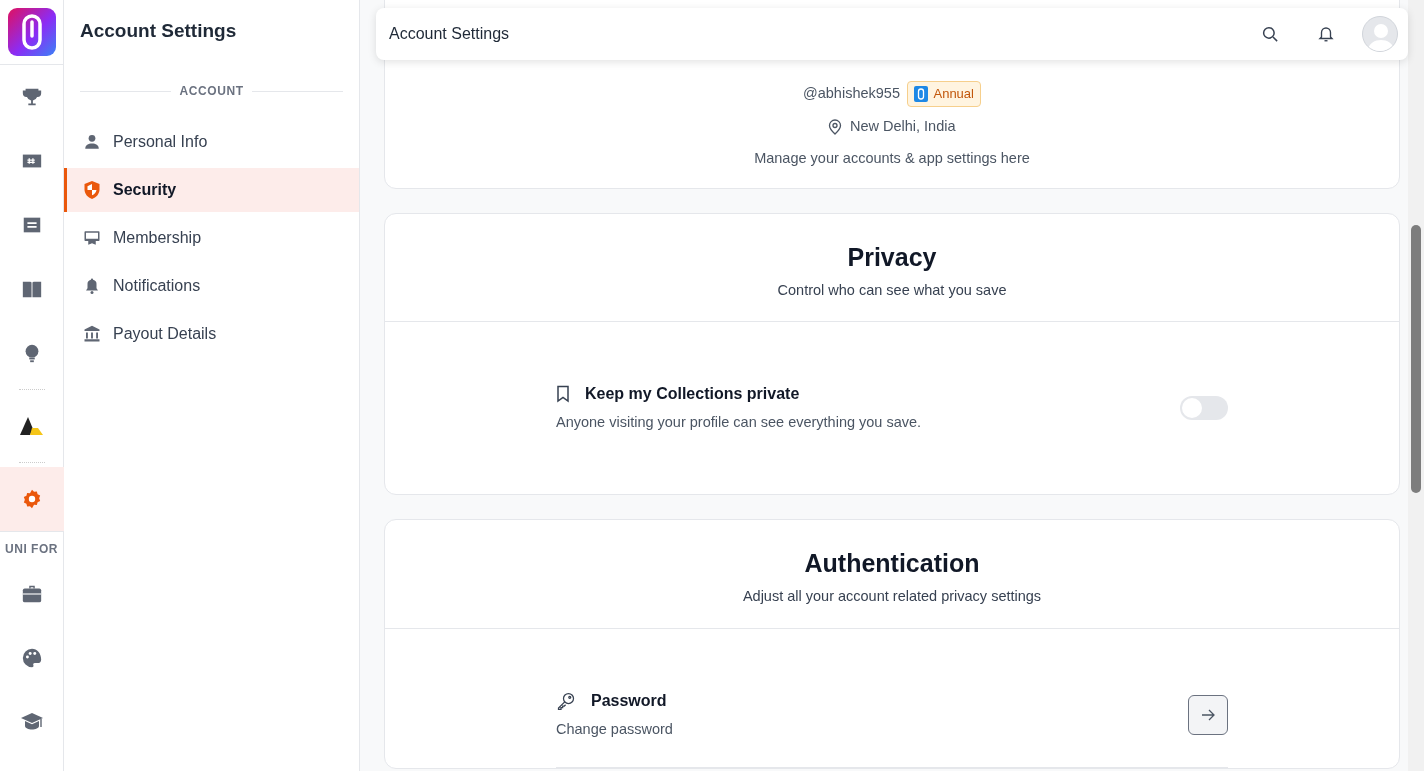  I want to click on sidebar-item: Payout Details, so click(211, 334).